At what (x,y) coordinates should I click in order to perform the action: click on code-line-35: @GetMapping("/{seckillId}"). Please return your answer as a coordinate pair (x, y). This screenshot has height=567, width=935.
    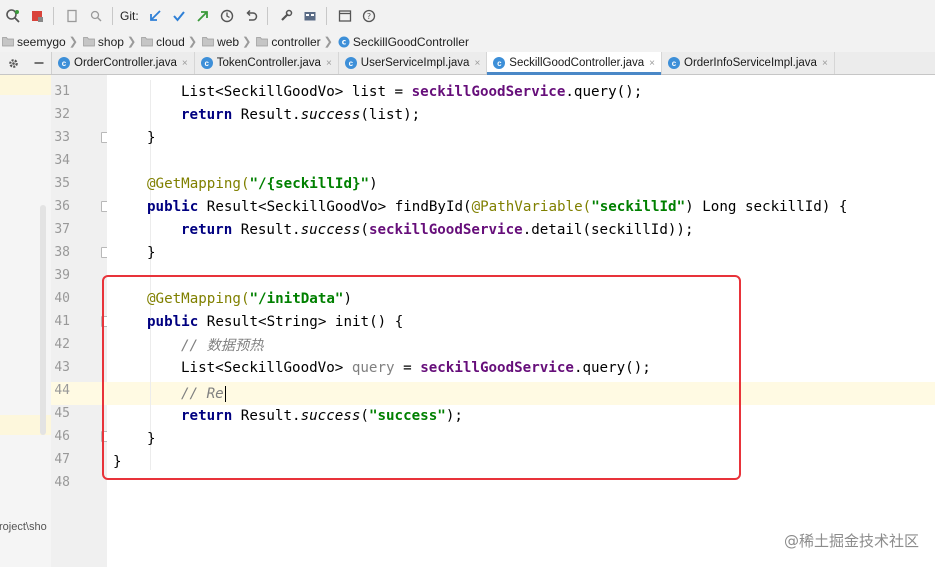
    Looking at the image, I should click on (262, 183).